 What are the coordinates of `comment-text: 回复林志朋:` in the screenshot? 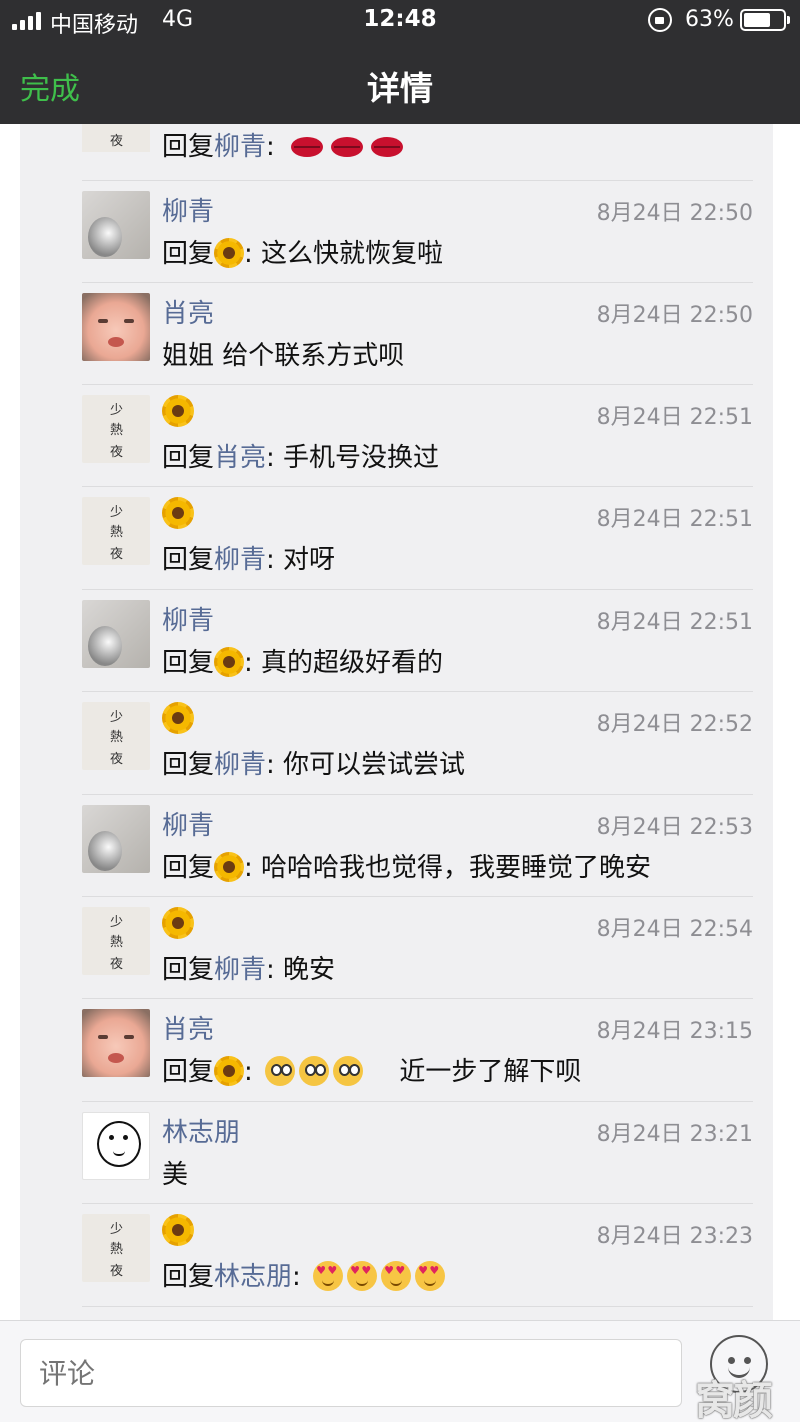 It's located at (304, 1274).